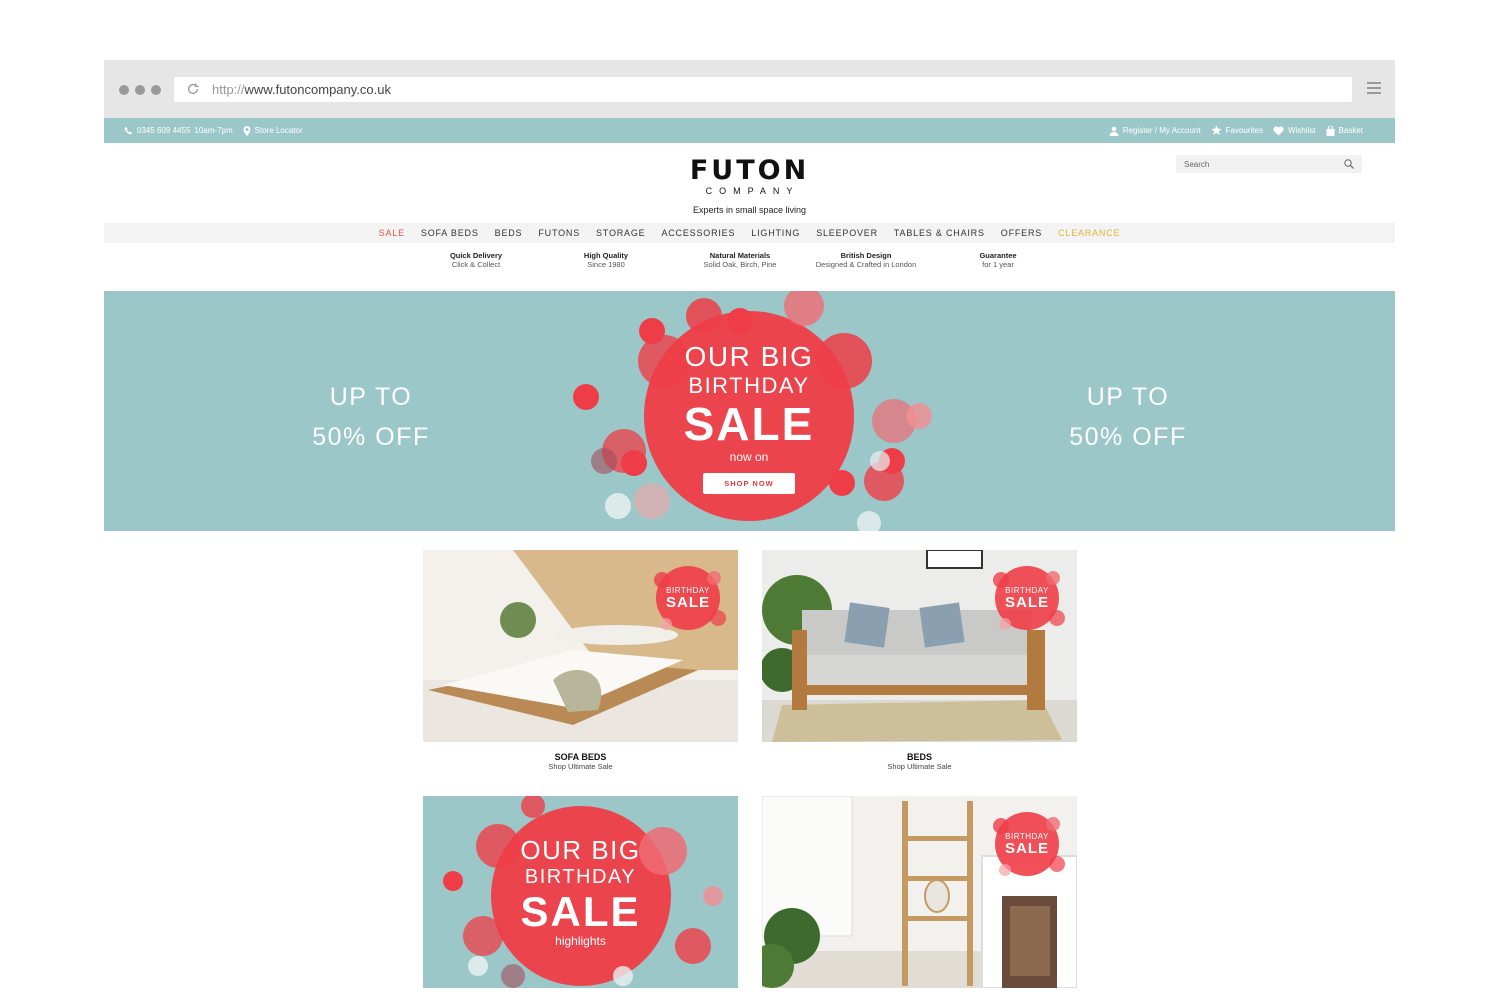 This screenshot has height=1003, width=1500. Describe the element at coordinates (698, 233) in the screenshot. I see `nav-item-accessories: ACCESSORIES` at that location.